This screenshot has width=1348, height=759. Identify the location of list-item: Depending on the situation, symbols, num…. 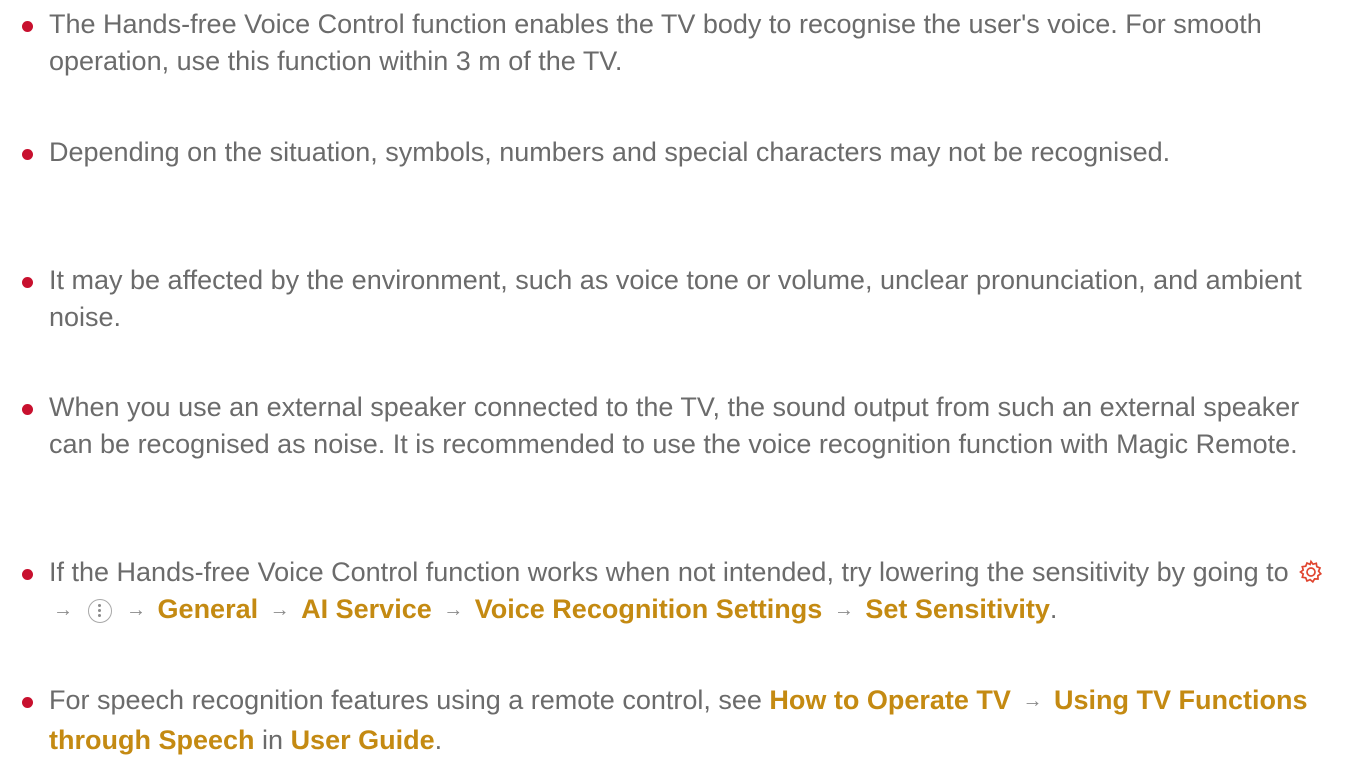
(595, 152).